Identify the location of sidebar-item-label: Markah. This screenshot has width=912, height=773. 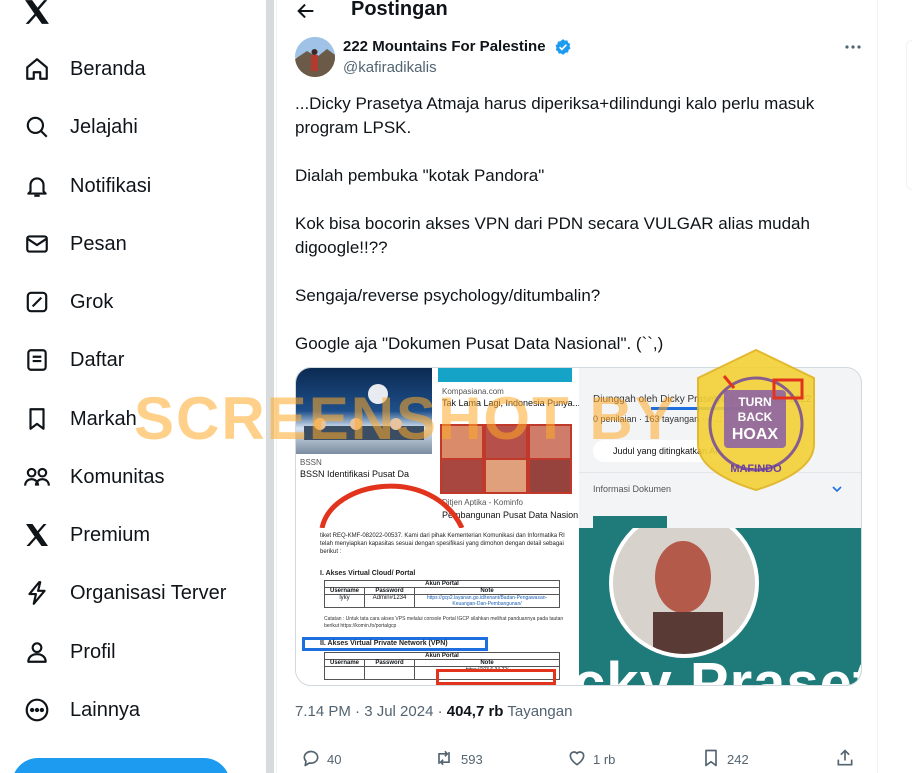
(103, 418).